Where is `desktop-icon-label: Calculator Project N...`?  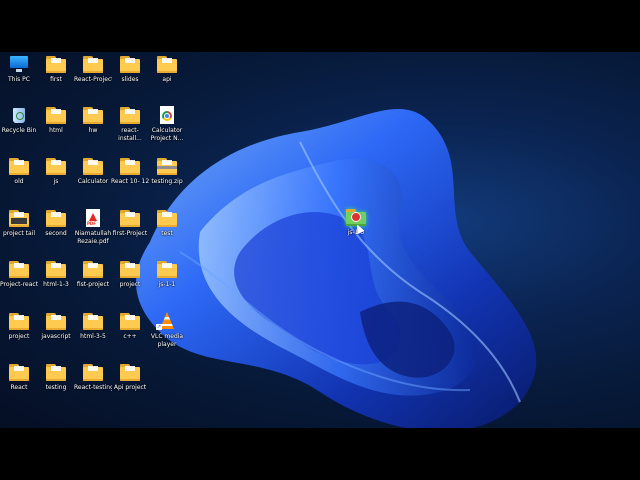
desktop-icon-label: Calculator Project N... is located at coordinates (167, 134).